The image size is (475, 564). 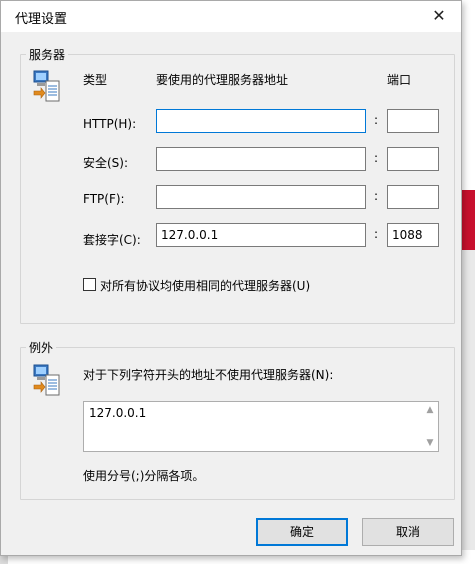 I want to click on http-colon: :, so click(x=376, y=120).